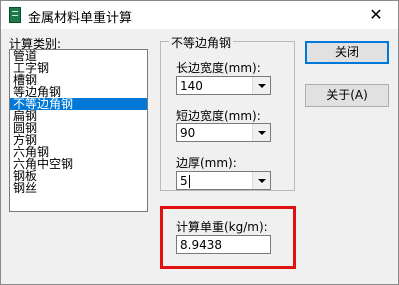  Describe the element at coordinates (80, 18) in the screenshot. I see `window-title: 金属材料单重计算` at that location.